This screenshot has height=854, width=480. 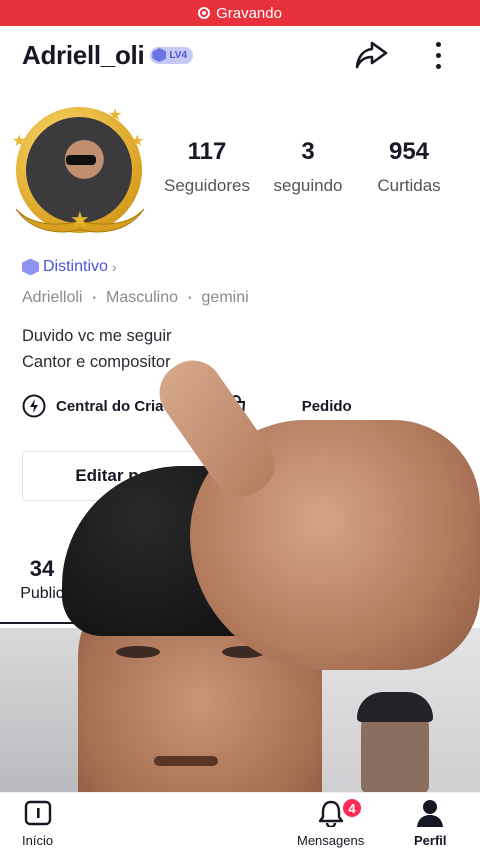 I want to click on badge-hex-icon, so click(x=30, y=267).